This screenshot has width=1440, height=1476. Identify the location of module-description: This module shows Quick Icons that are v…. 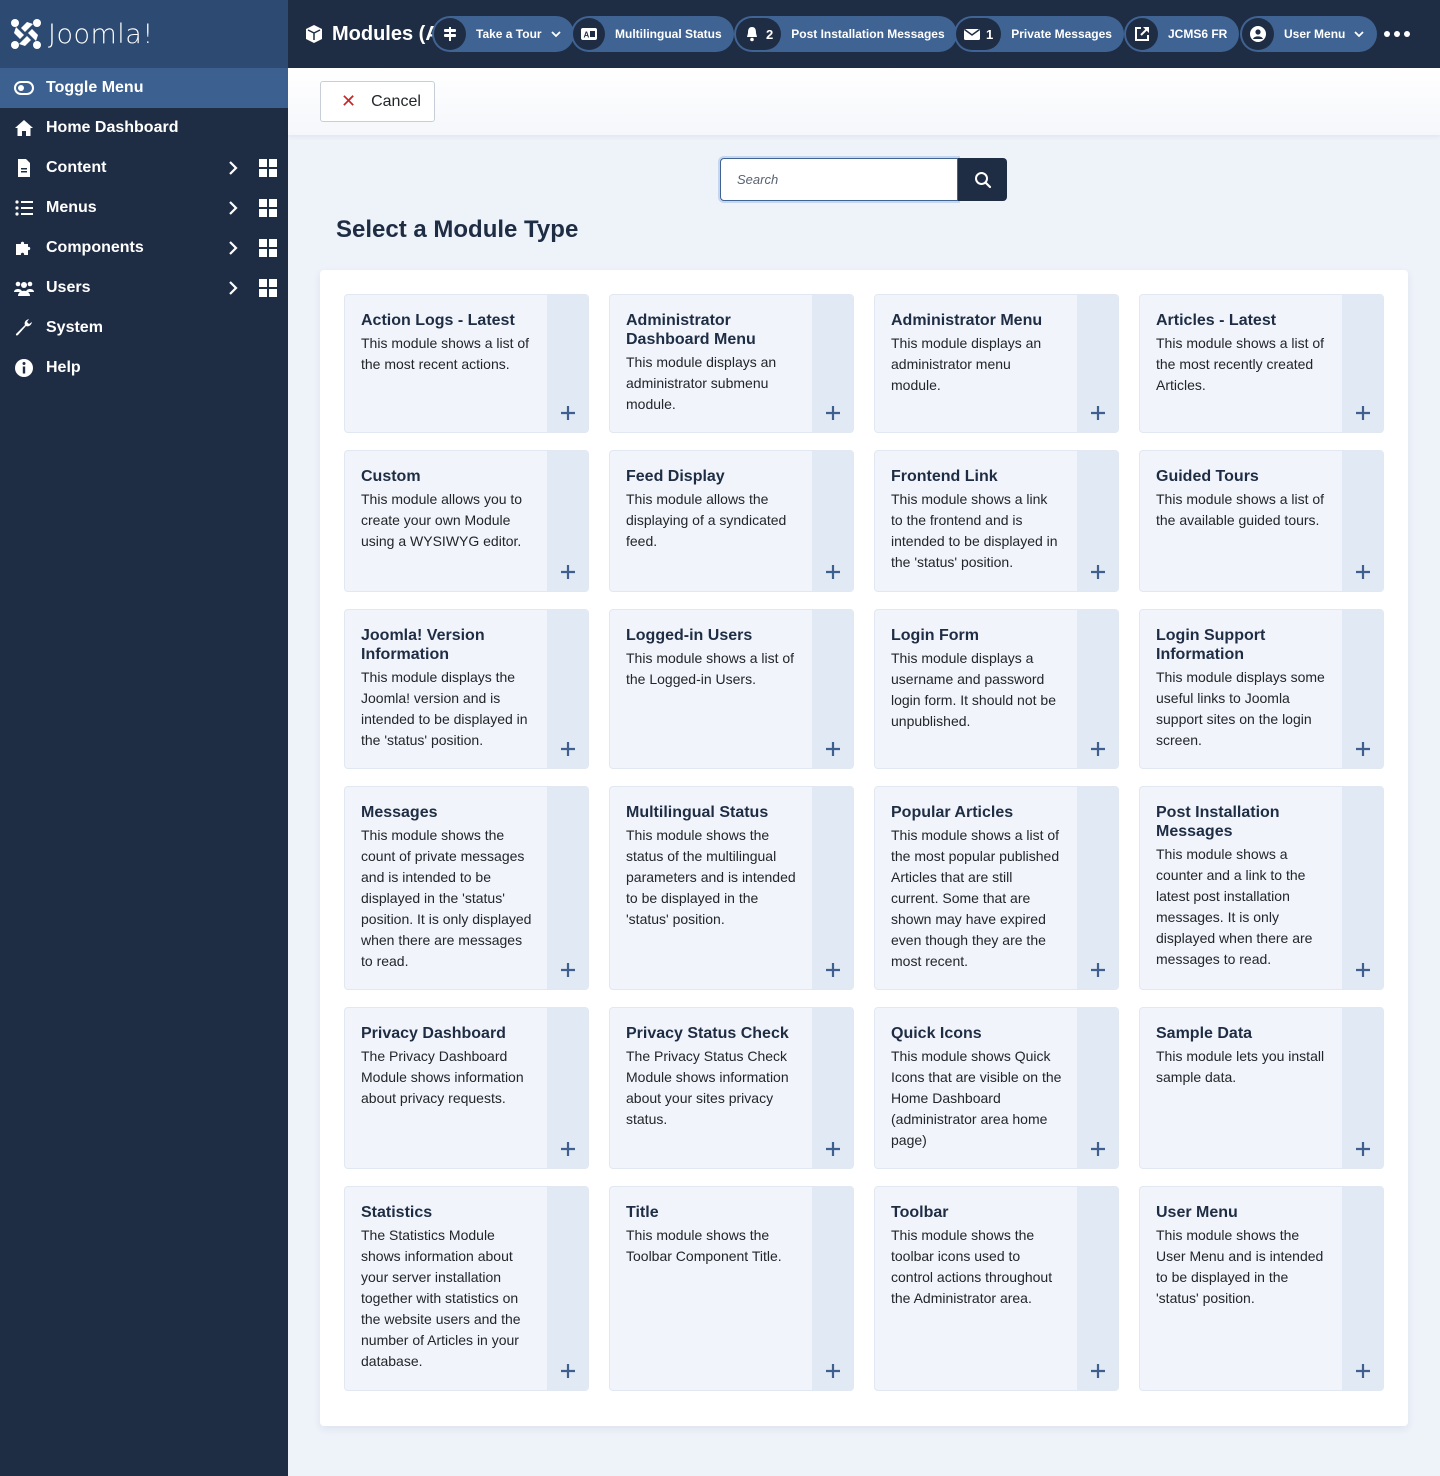
(976, 1098).